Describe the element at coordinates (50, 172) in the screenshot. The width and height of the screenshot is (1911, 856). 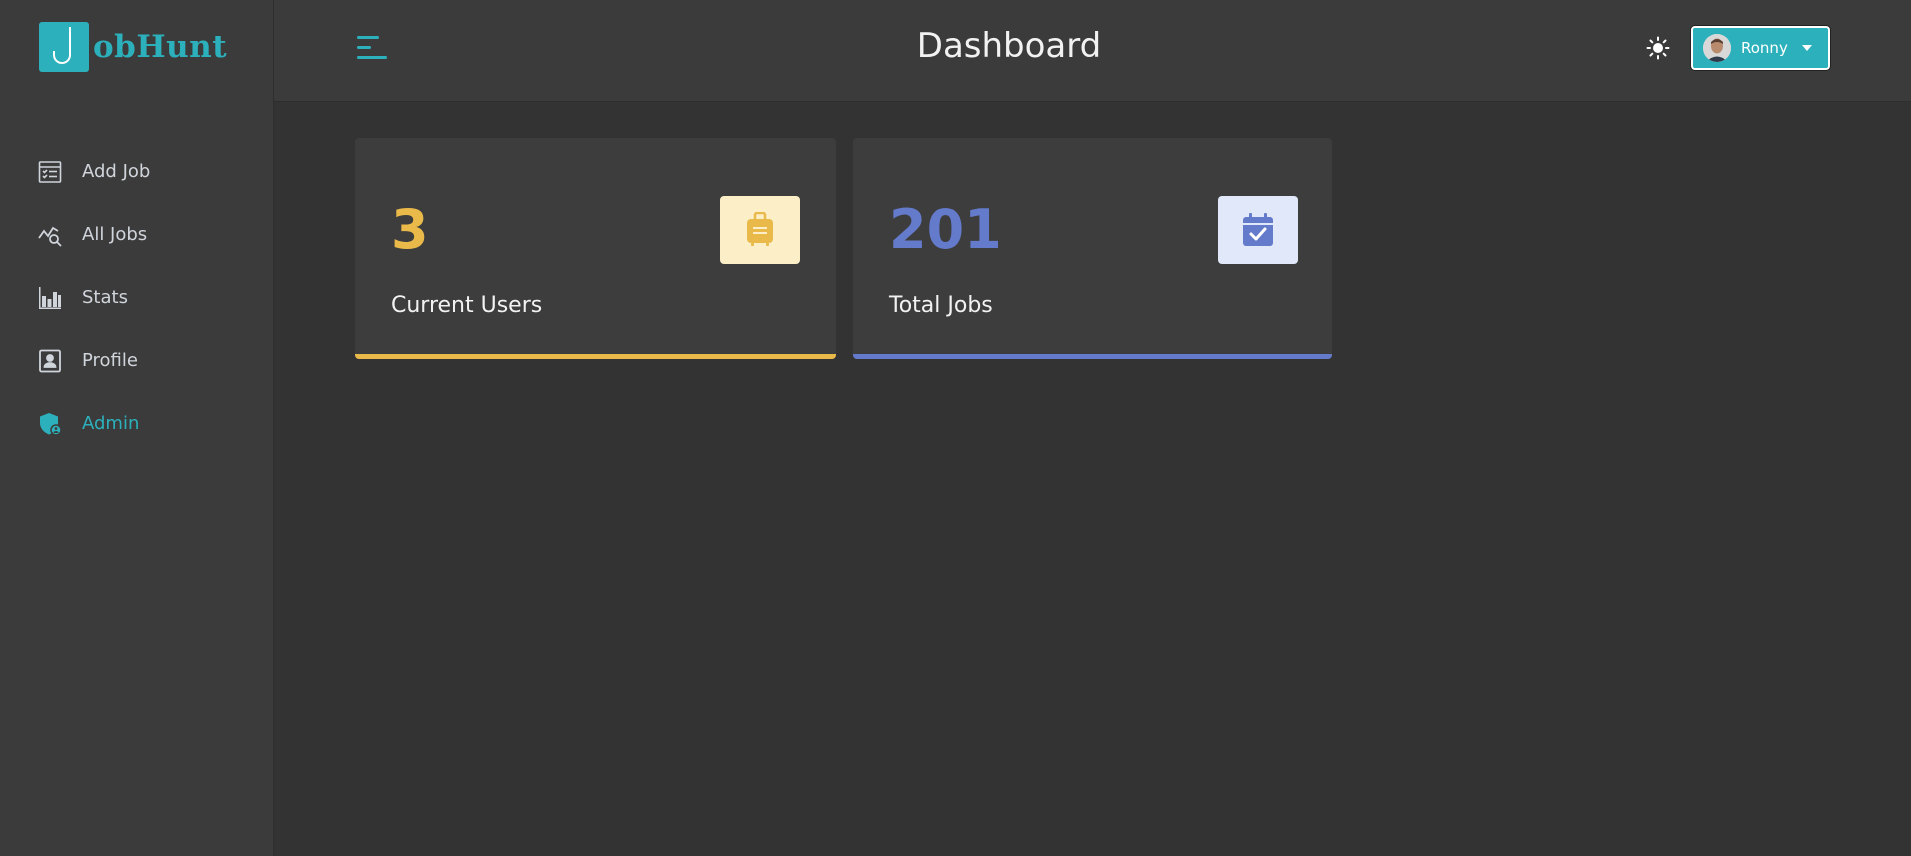
I see `add-job-icon` at that location.